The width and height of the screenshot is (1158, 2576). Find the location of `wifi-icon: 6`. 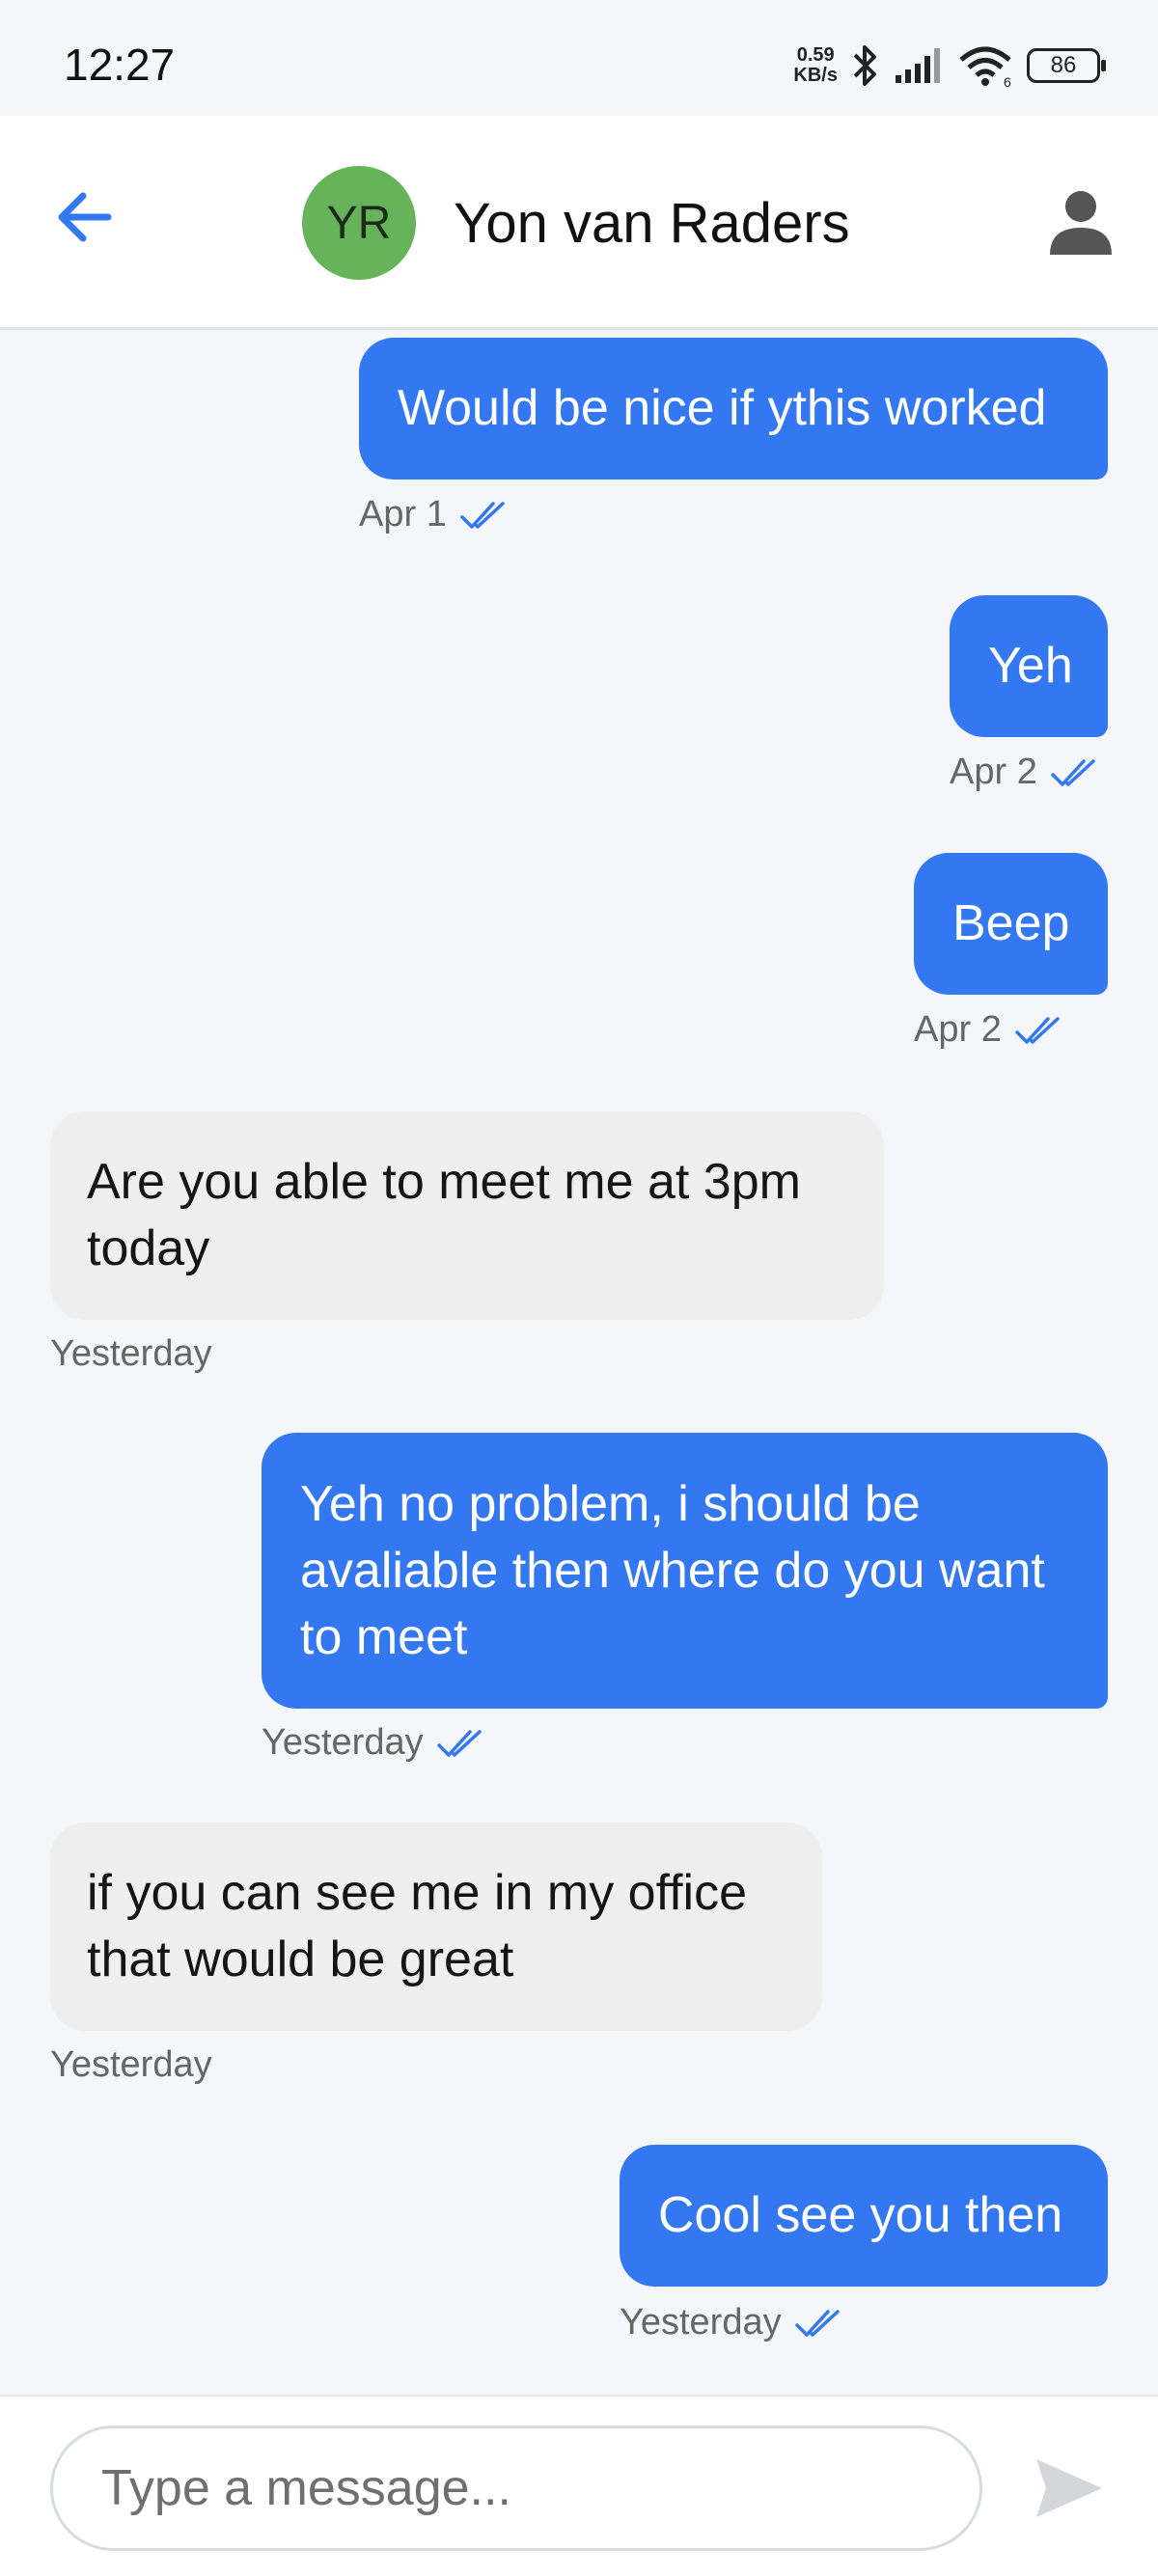

wifi-icon: 6 is located at coordinates (985, 66).